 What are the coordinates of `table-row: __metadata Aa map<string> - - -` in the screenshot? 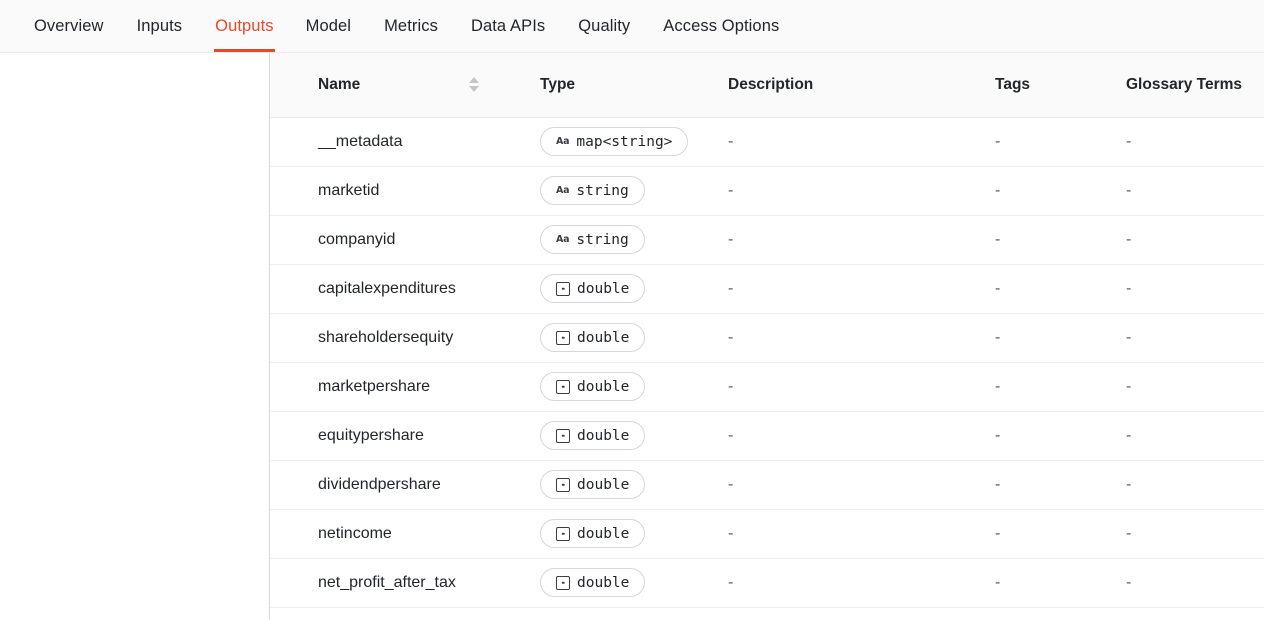 It's located at (767, 142).